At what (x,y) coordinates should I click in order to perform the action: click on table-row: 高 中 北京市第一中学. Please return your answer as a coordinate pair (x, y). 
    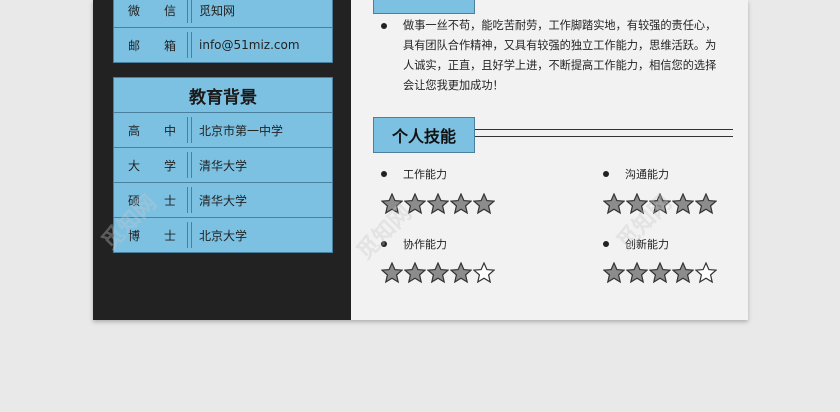
    Looking at the image, I should click on (223, 129).